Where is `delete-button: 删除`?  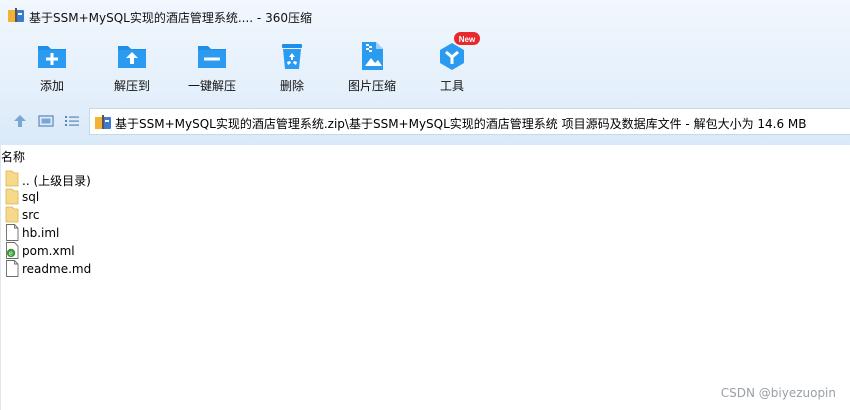
delete-button: 删除 is located at coordinates (292, 67).